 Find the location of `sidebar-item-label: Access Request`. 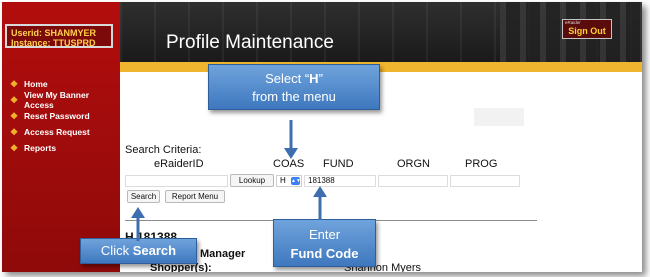

sidebar-item-label: Access Request is located at coordinates (57, 132).